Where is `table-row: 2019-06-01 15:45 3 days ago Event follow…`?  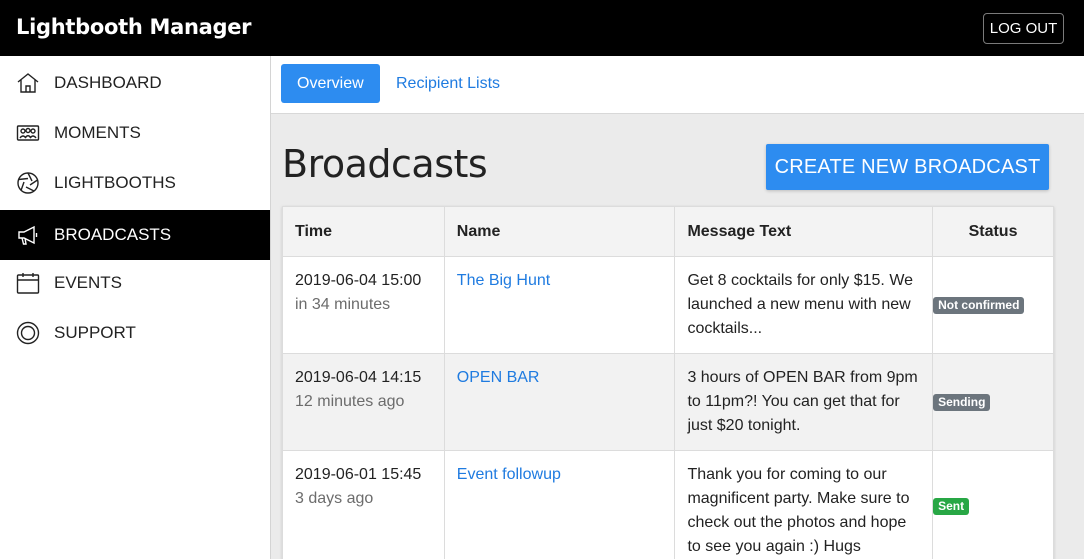
table-row: 2019-06-01 15:45 3 days ago Event follow… is located at coordinates (668, 504).